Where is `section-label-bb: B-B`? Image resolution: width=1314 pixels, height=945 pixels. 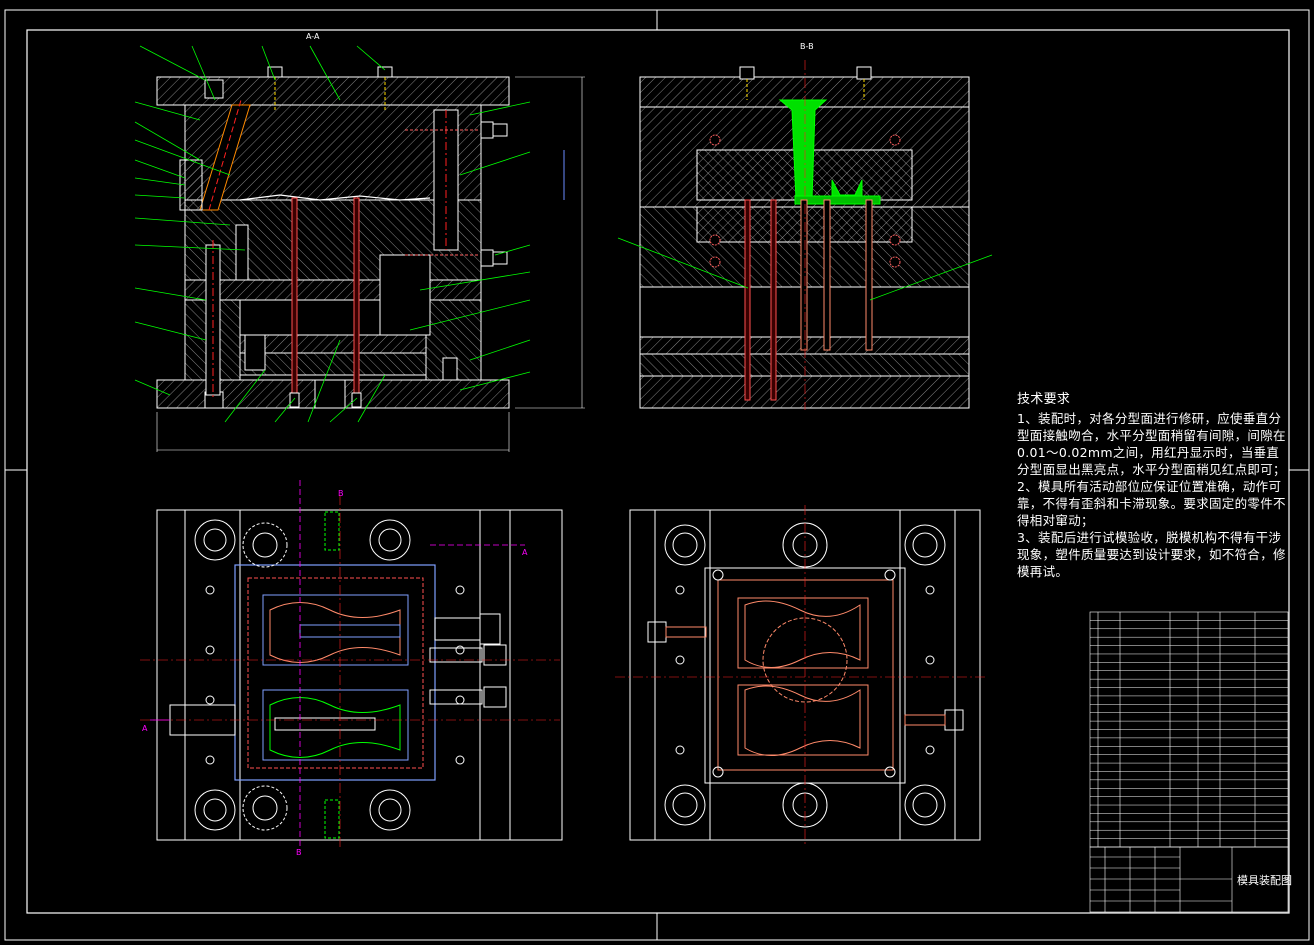 section-label-bb: B-B is located at coordinates (807, 46).